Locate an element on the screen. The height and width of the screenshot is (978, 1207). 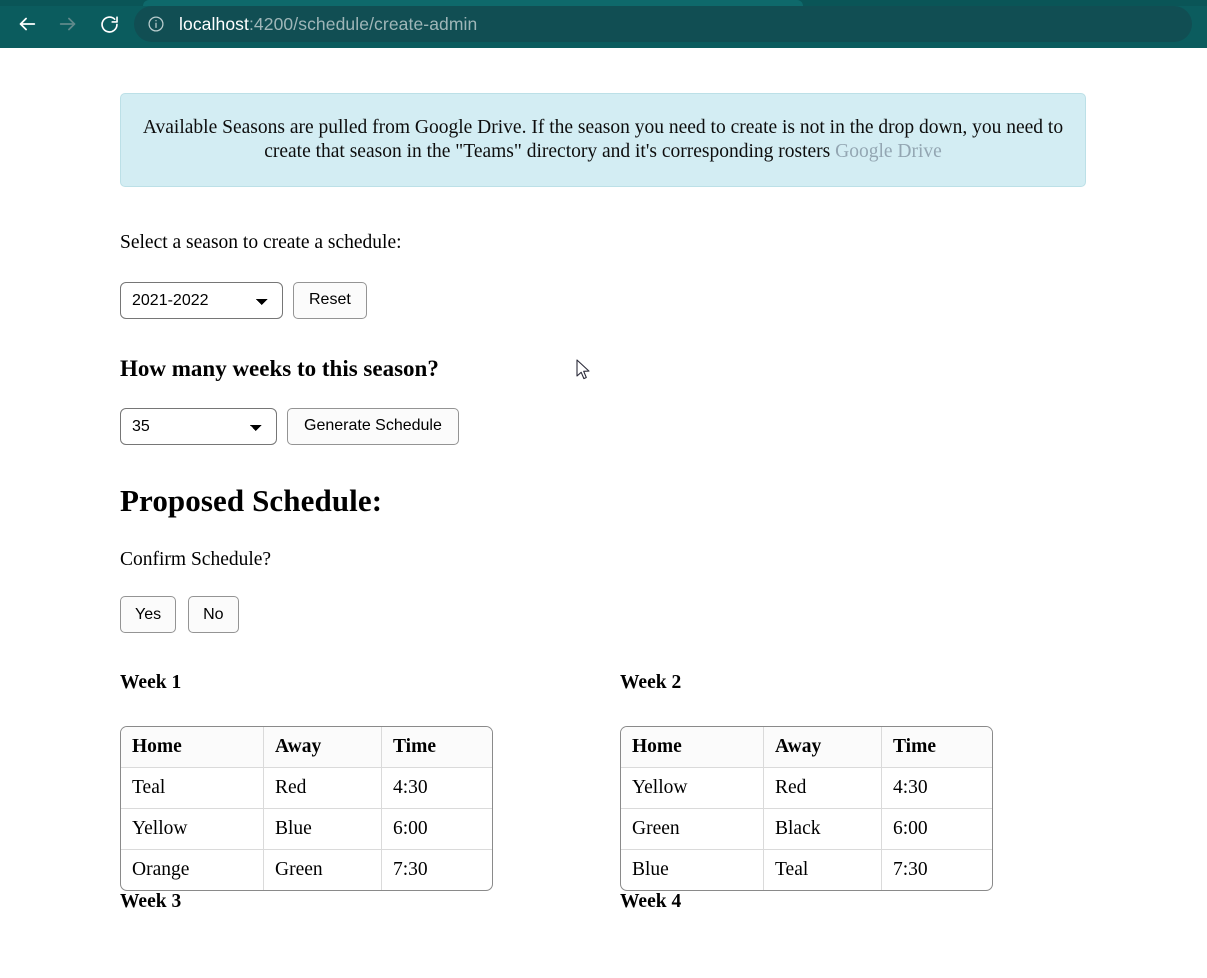
reload-icon is located at coordinates (109, 24).